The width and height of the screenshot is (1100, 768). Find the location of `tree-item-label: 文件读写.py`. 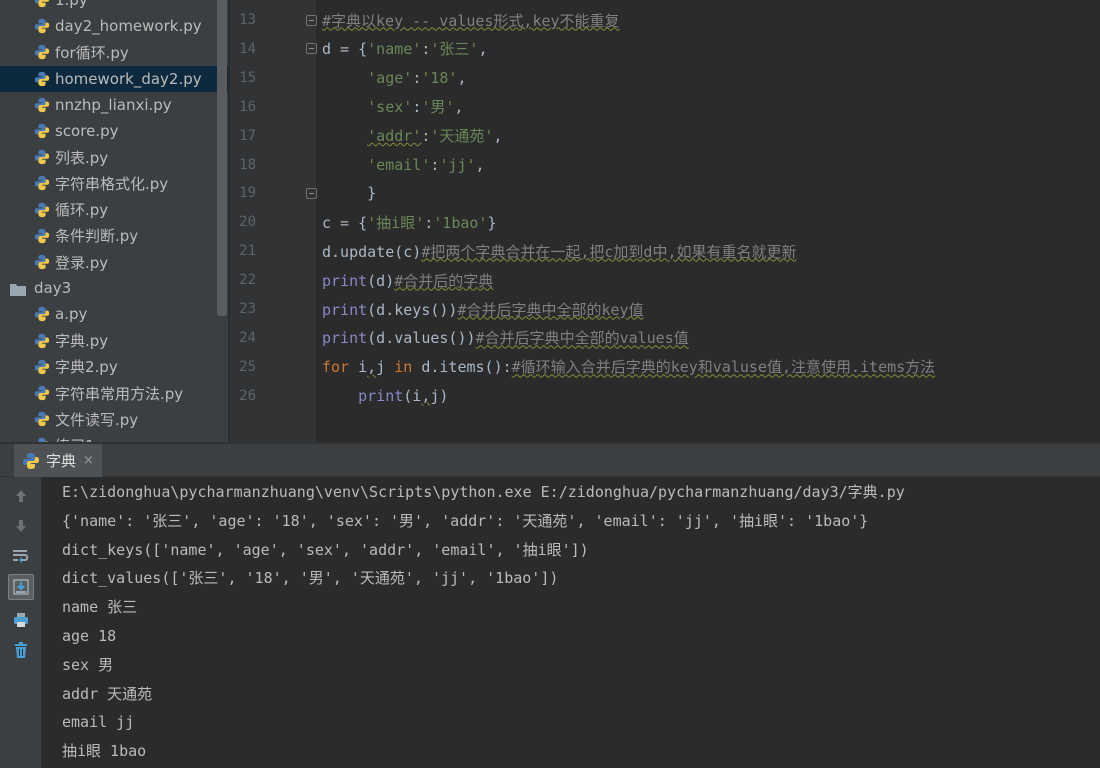

tree-item-label: 文件读写.py is located at coordinates (97, 419).